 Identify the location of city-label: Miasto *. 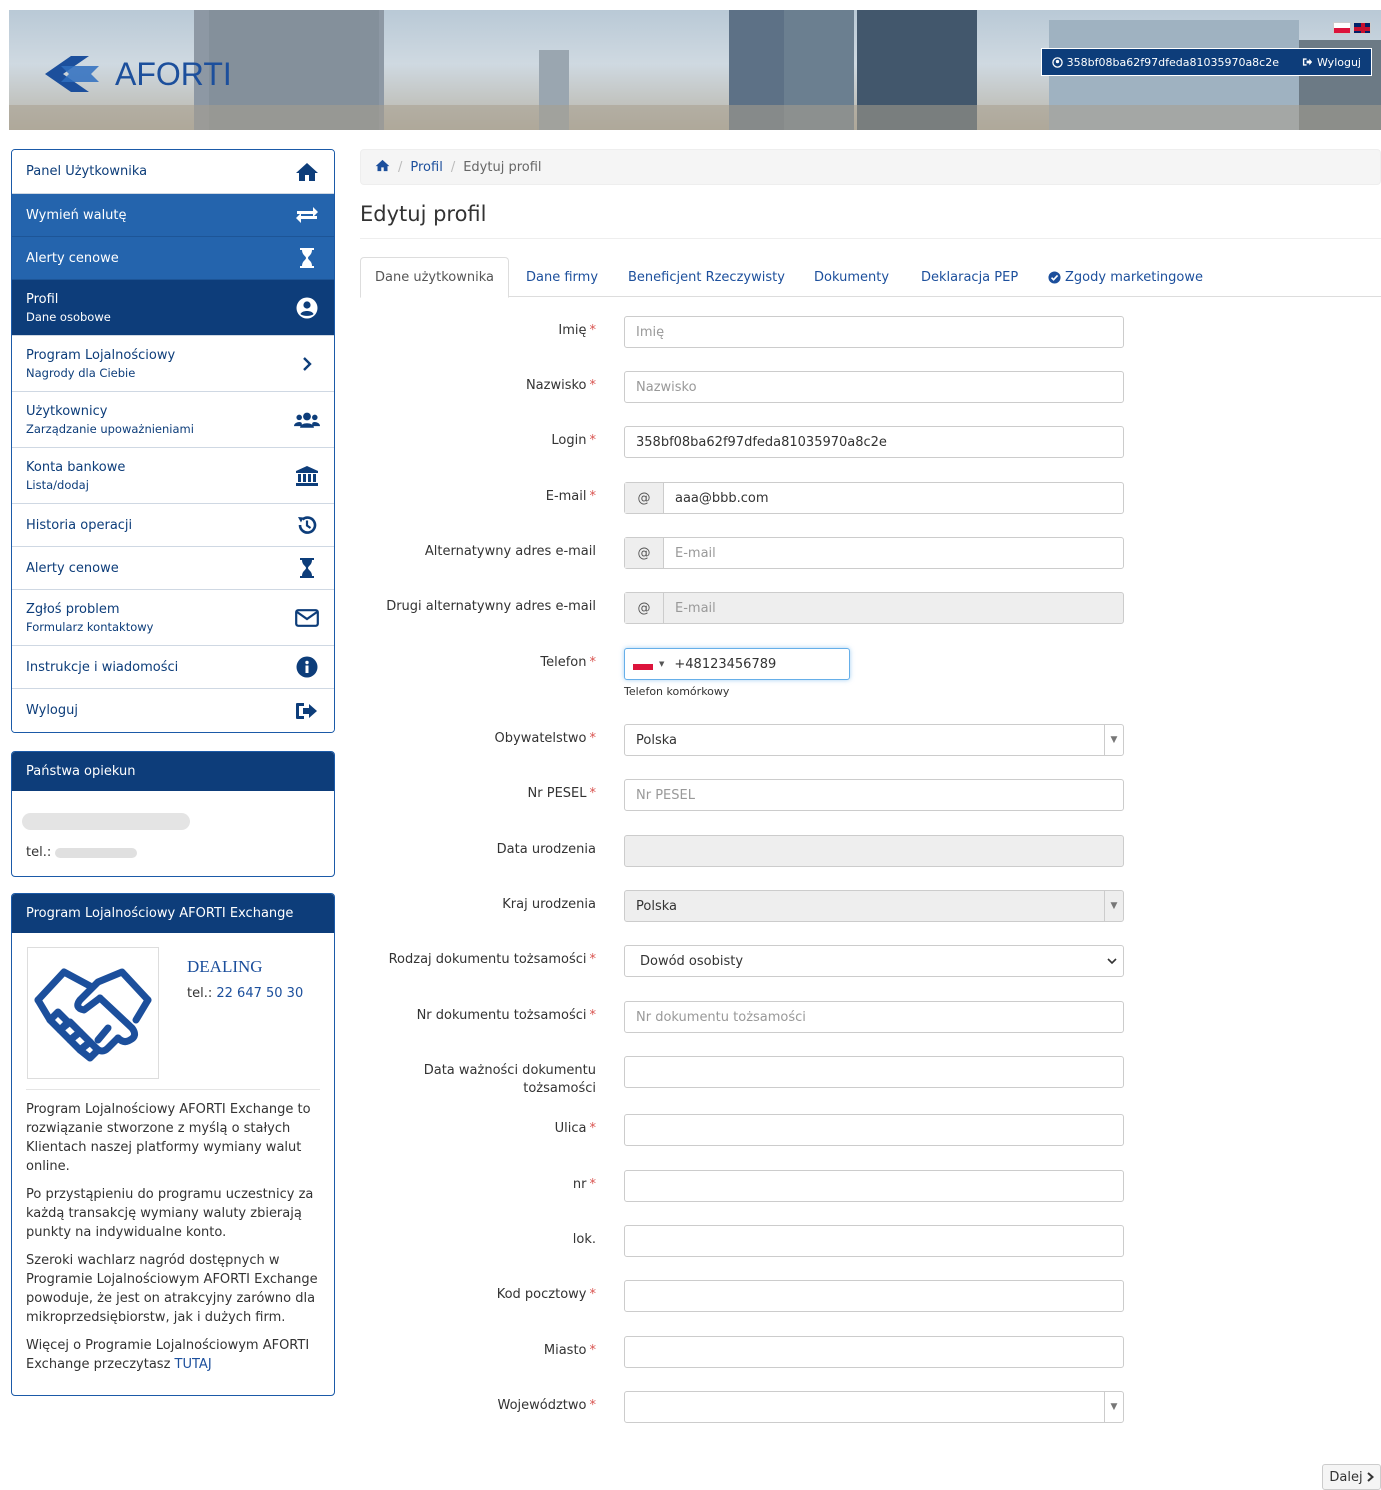
(570, 1351).